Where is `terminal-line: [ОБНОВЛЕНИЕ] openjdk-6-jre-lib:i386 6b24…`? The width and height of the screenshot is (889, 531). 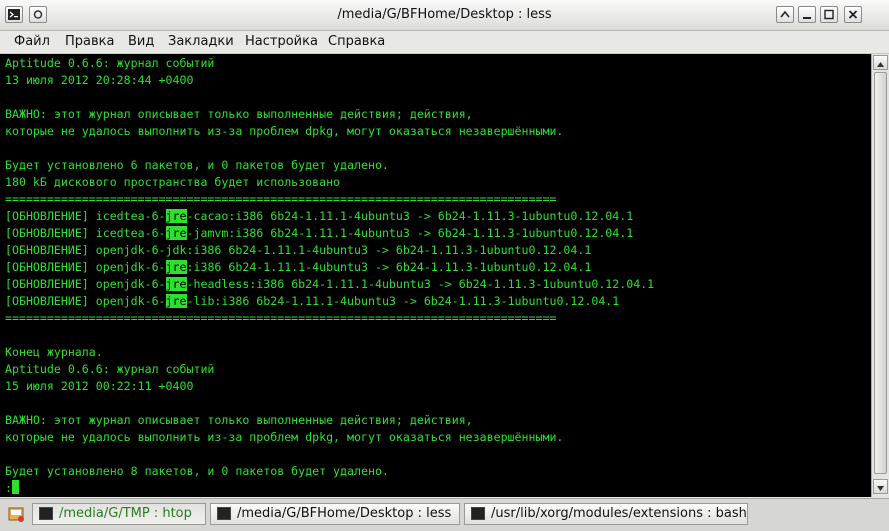
terminal-line: [ОБНОВЛЕНИЕ] openjdk-6-jre-lib:i386 6b24… is located at coordinates (312, 301).